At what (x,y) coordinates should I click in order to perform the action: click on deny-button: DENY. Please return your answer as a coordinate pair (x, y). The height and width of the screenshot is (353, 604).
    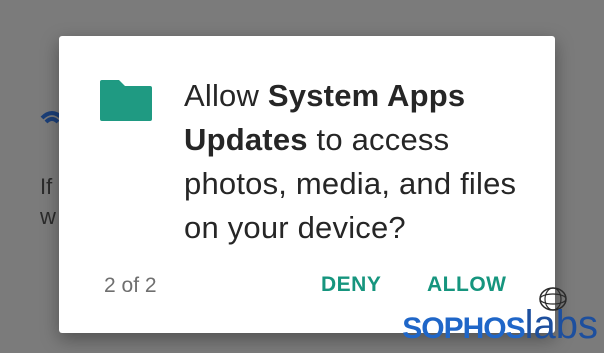
    Looking at the image, I should click on (351, 285).